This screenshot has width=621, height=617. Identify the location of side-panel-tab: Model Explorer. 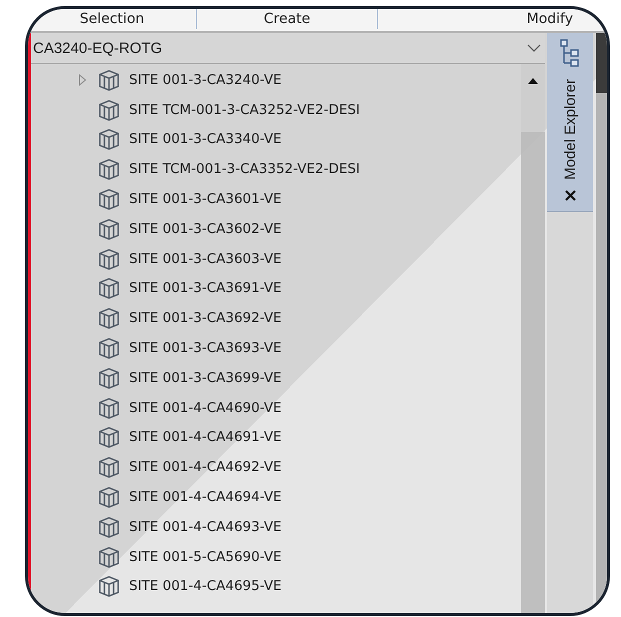
(570, 122).